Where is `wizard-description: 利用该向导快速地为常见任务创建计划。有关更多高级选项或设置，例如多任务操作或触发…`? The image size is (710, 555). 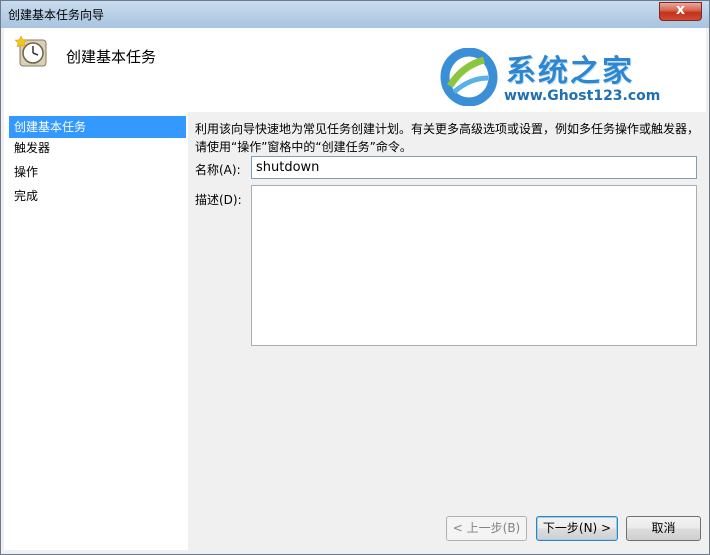
wizard-description: 利用该向导快速地为常见任务创建计划。有关更多高级选项或设置，例如多任务操作或触发… is located at coordinates (447, 138).